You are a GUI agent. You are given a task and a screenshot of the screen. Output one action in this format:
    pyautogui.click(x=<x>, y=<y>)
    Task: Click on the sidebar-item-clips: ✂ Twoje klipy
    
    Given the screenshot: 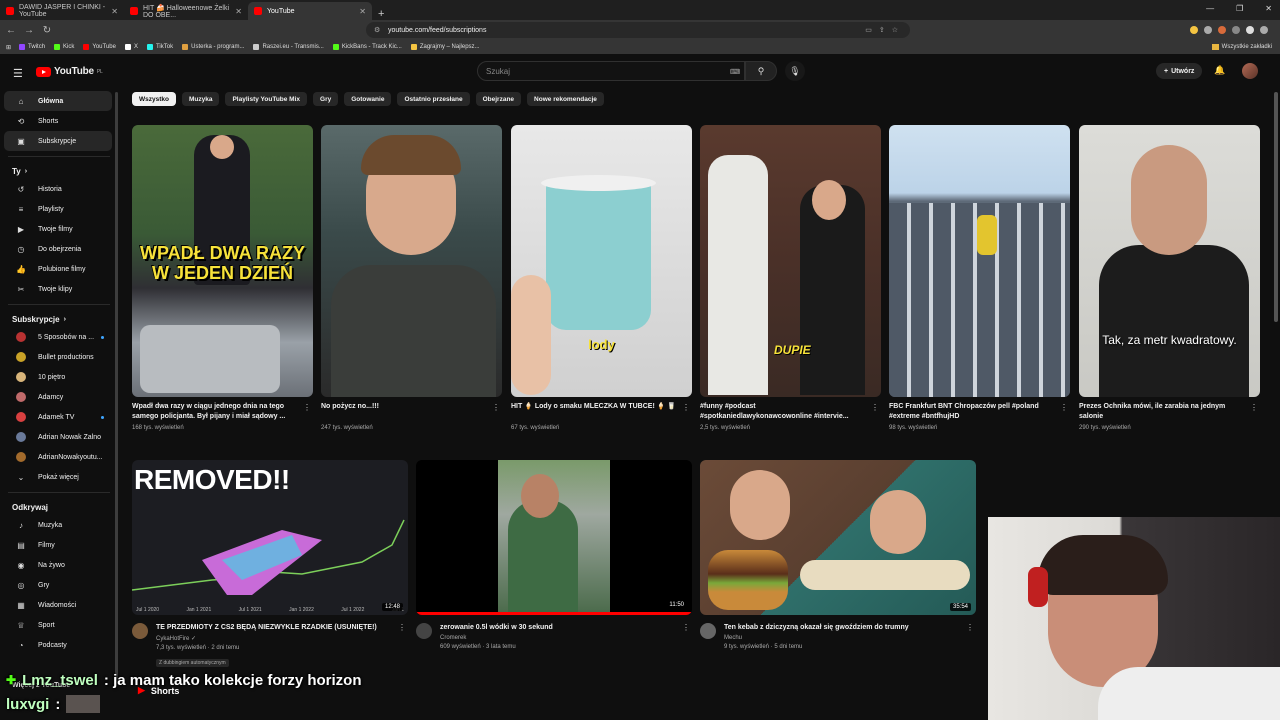 What is the action you would take?
    pyautogui.click(x=58, y=289)
    